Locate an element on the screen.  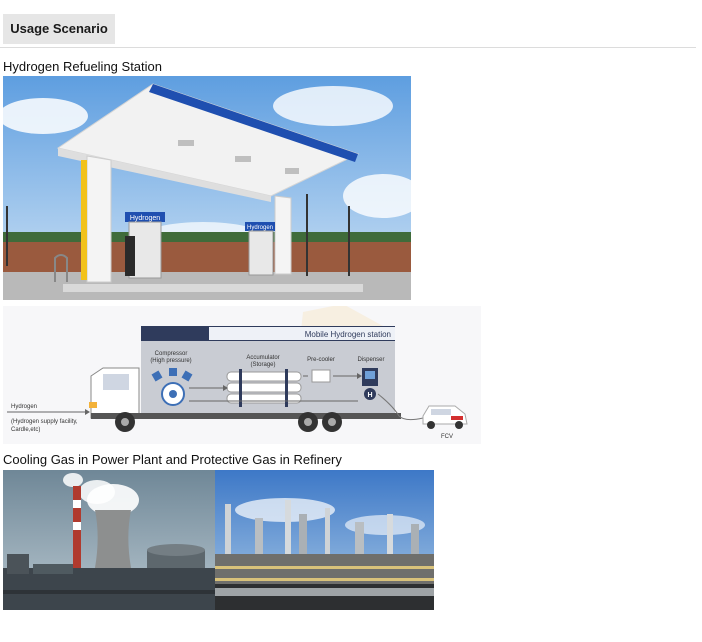
svg-text: (Hydrogen supply facility, is located at coordinates (44, 422).